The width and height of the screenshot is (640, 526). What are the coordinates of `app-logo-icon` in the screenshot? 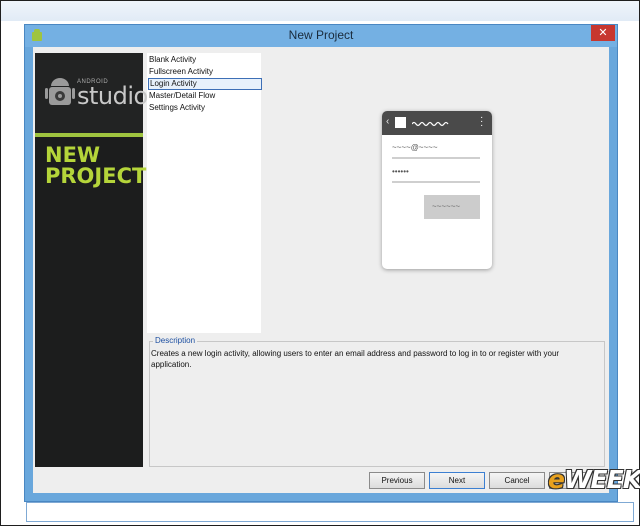 It's located at (400, 122).